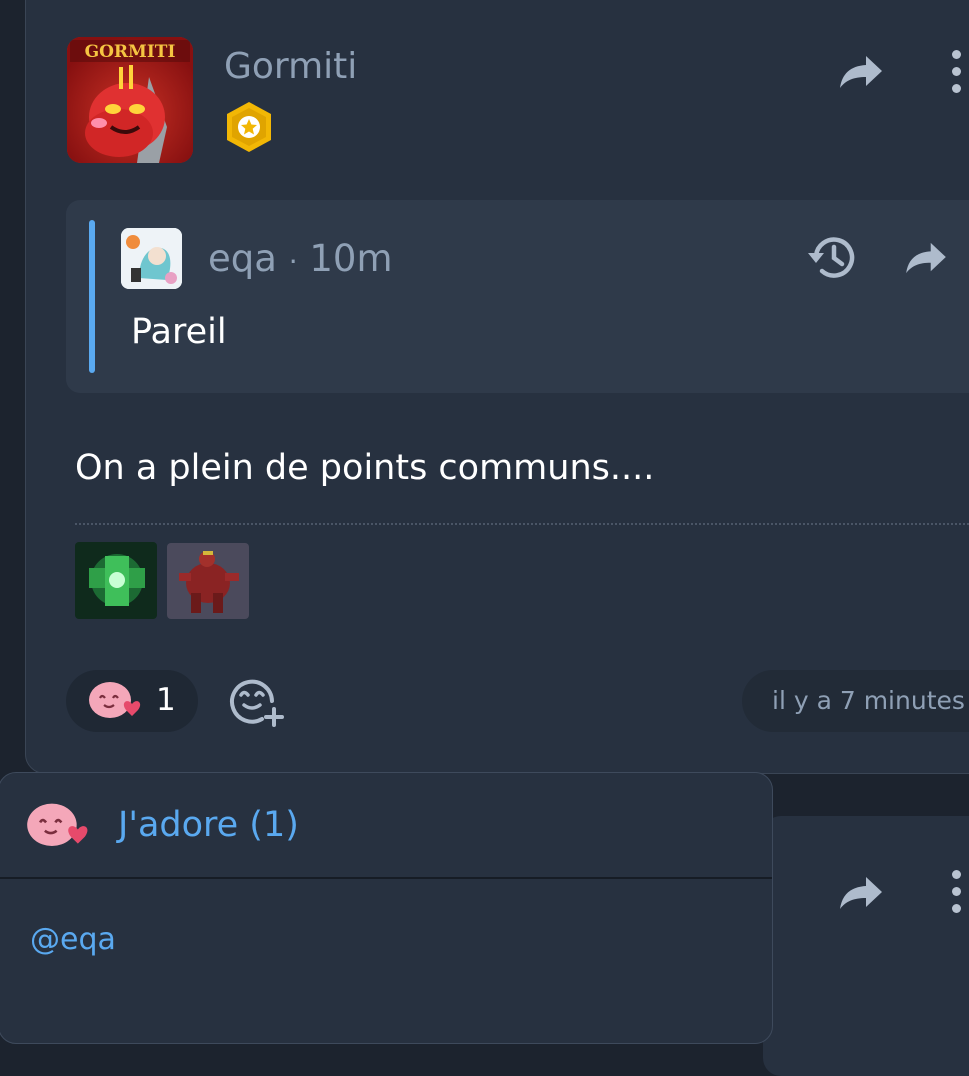  What do you see at coordinates (73, 940) in the screenshot?
I see `popup-user-link: @eqa` at bounding box center [73, 940].